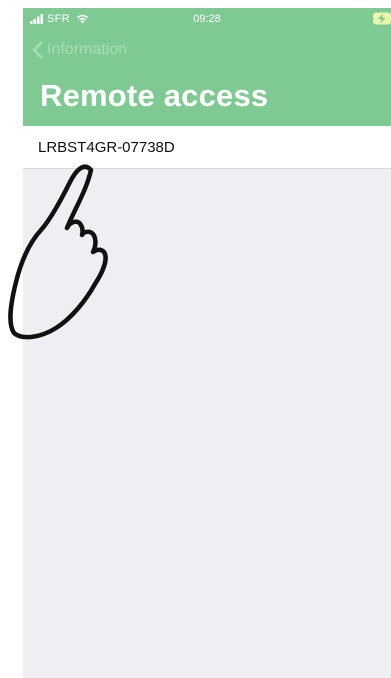  Describe the element at coordinates (58, 252) in the screenshot. I see `pointing-hand-drawing` at that location.